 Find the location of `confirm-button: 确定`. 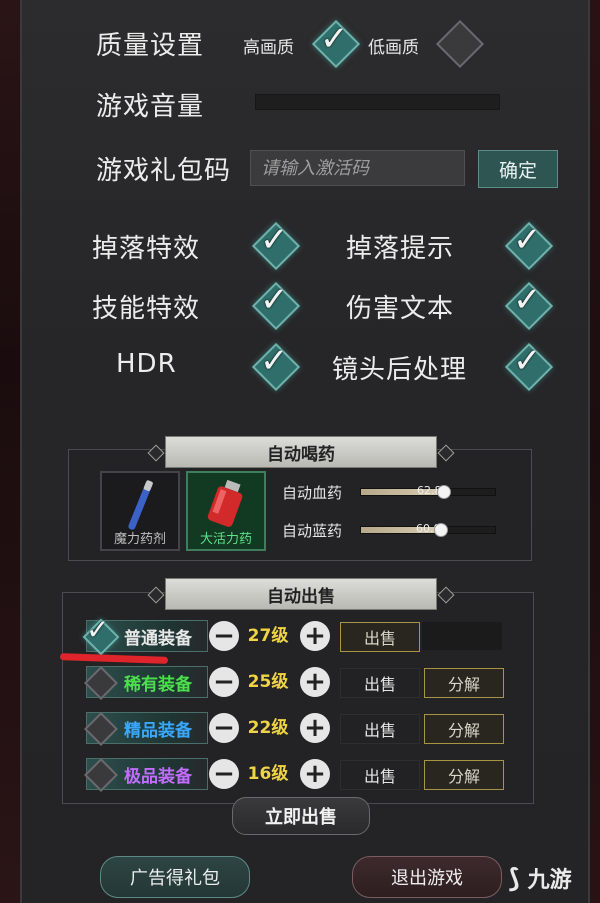

confirm-button: 确定 is located at coordinates (518, 169).